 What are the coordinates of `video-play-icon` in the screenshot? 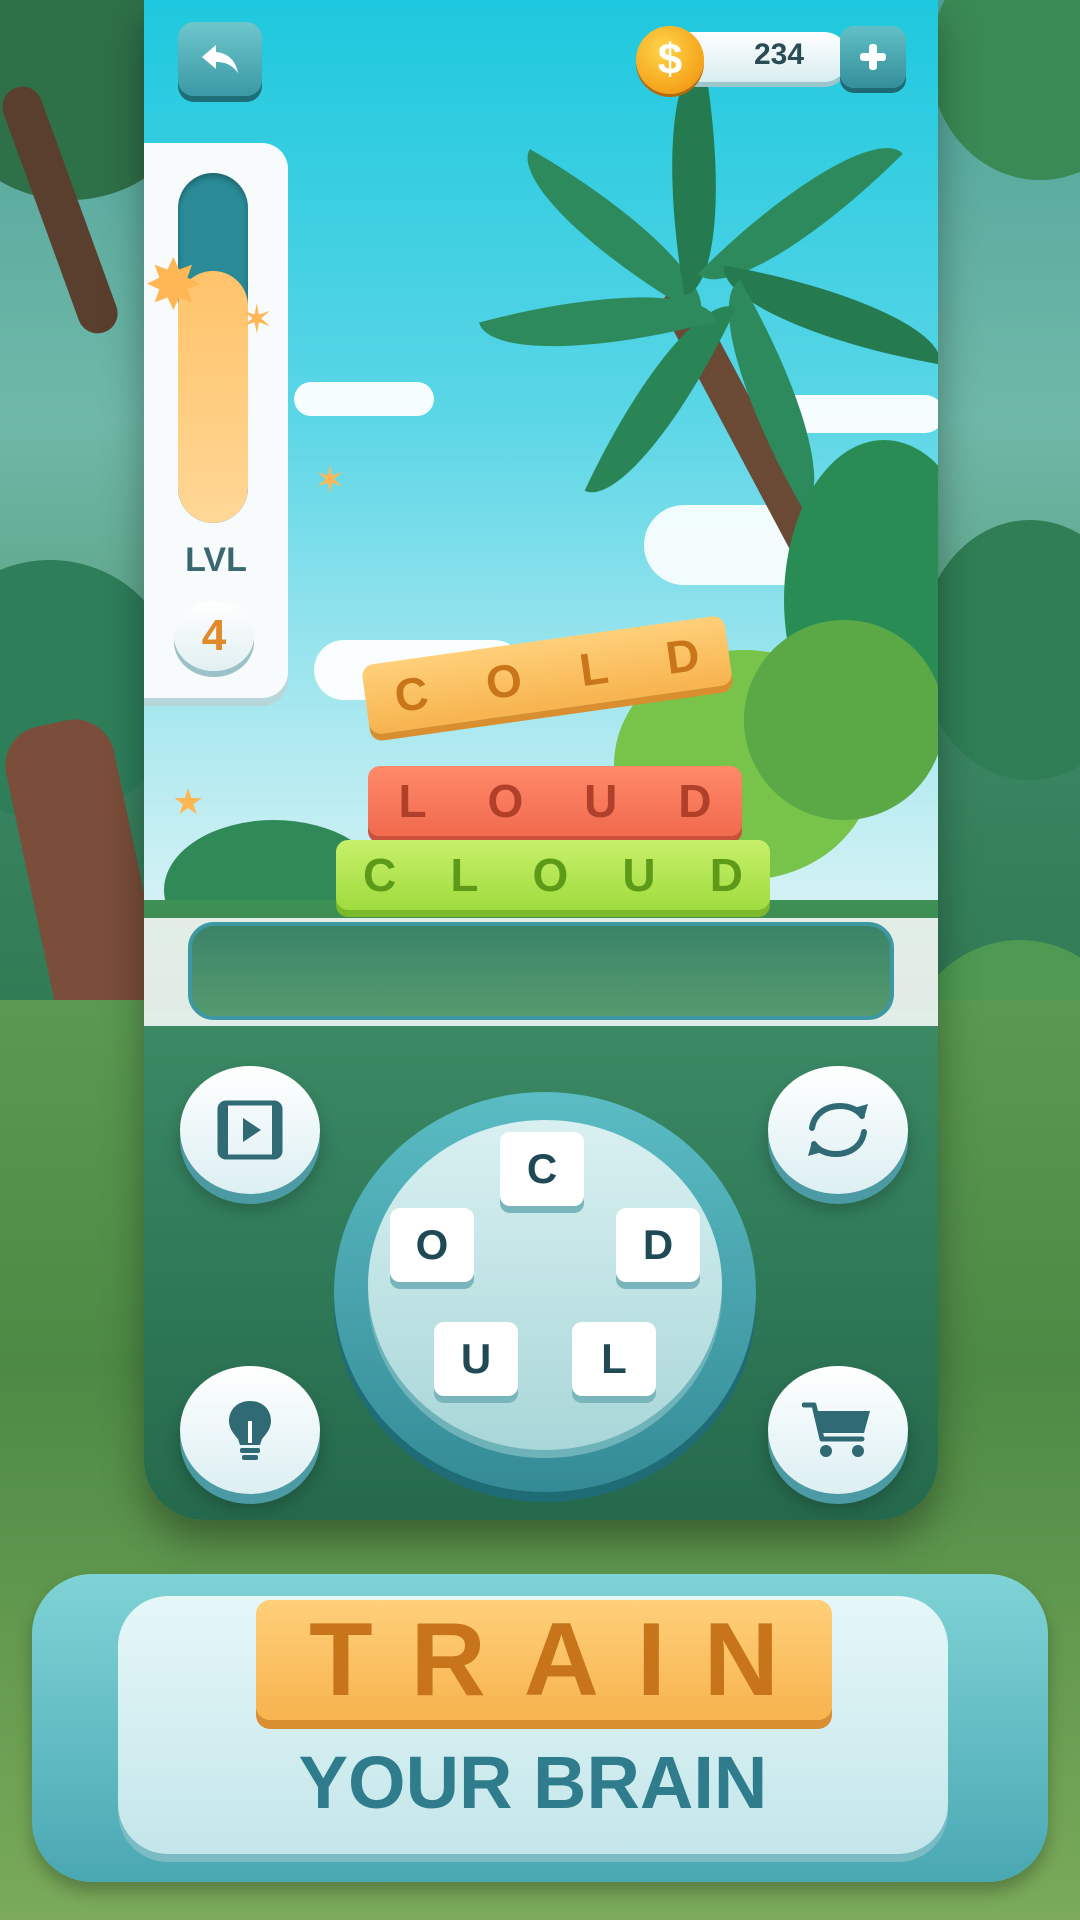 It's located at (250, 1130).